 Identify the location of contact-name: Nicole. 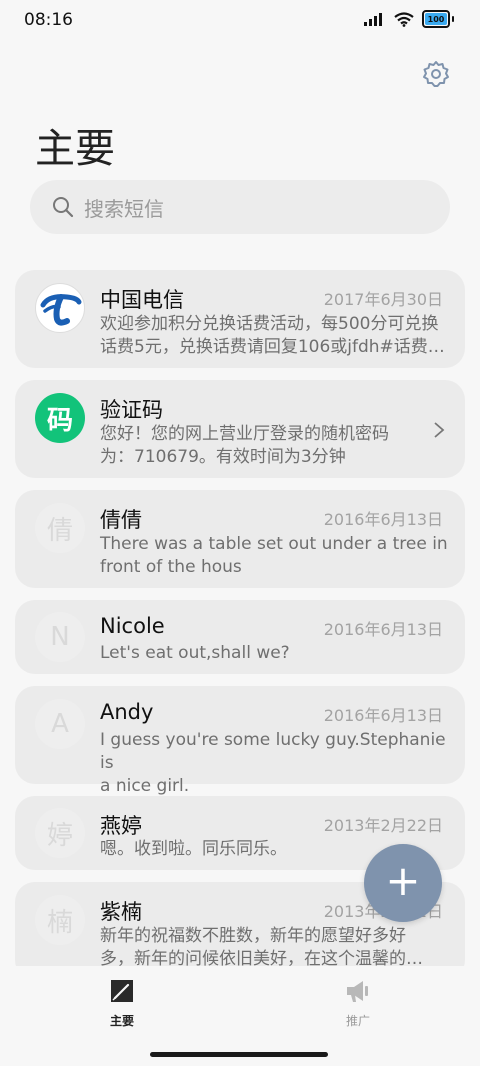
(132, 626).